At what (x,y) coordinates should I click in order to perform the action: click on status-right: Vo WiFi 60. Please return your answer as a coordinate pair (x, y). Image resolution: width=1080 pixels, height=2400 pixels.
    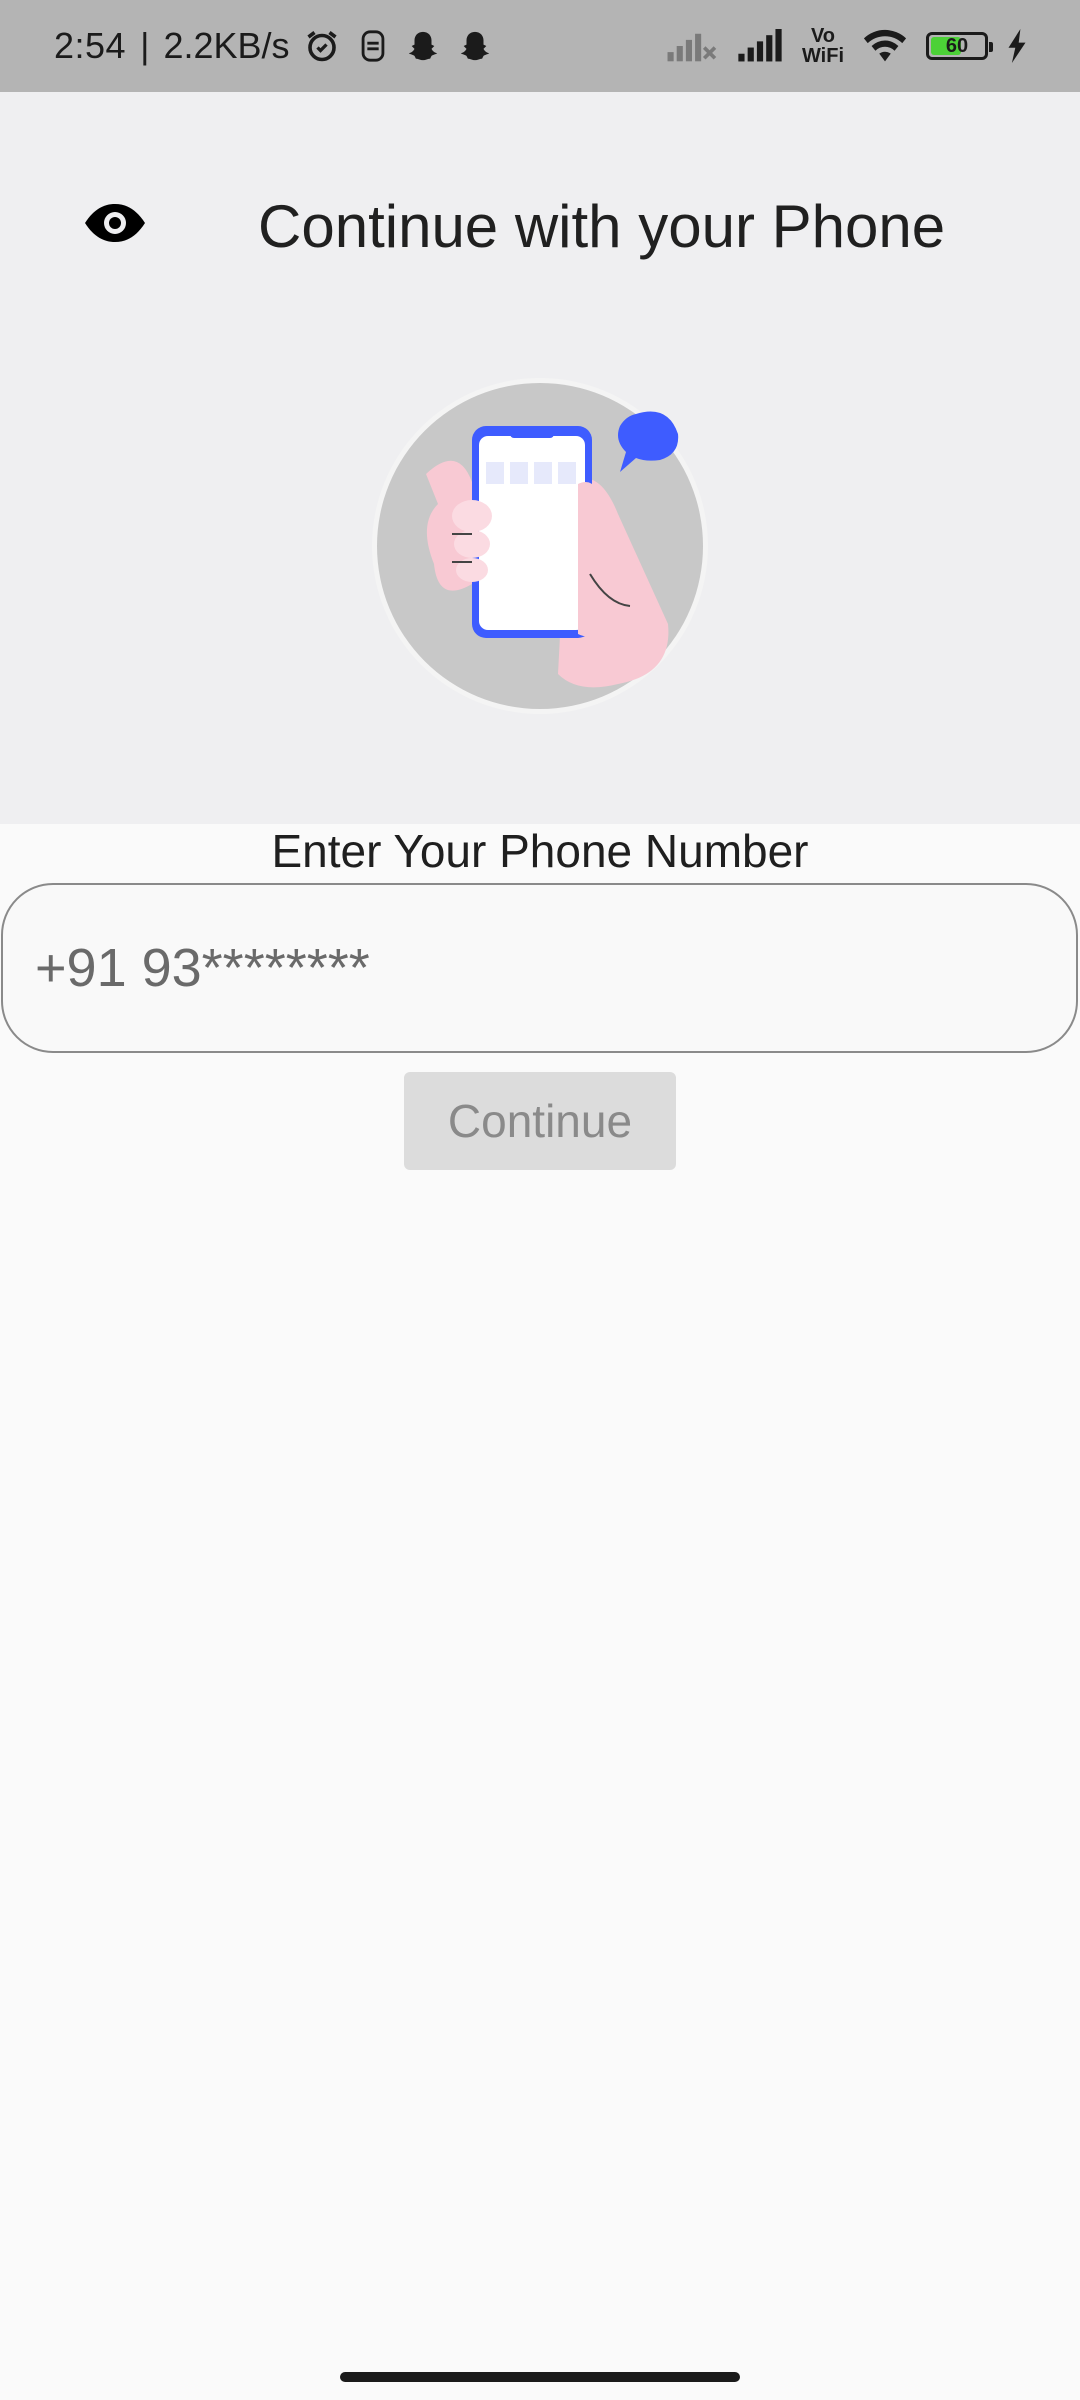
    Looking at the image, I should click on (847, 46).